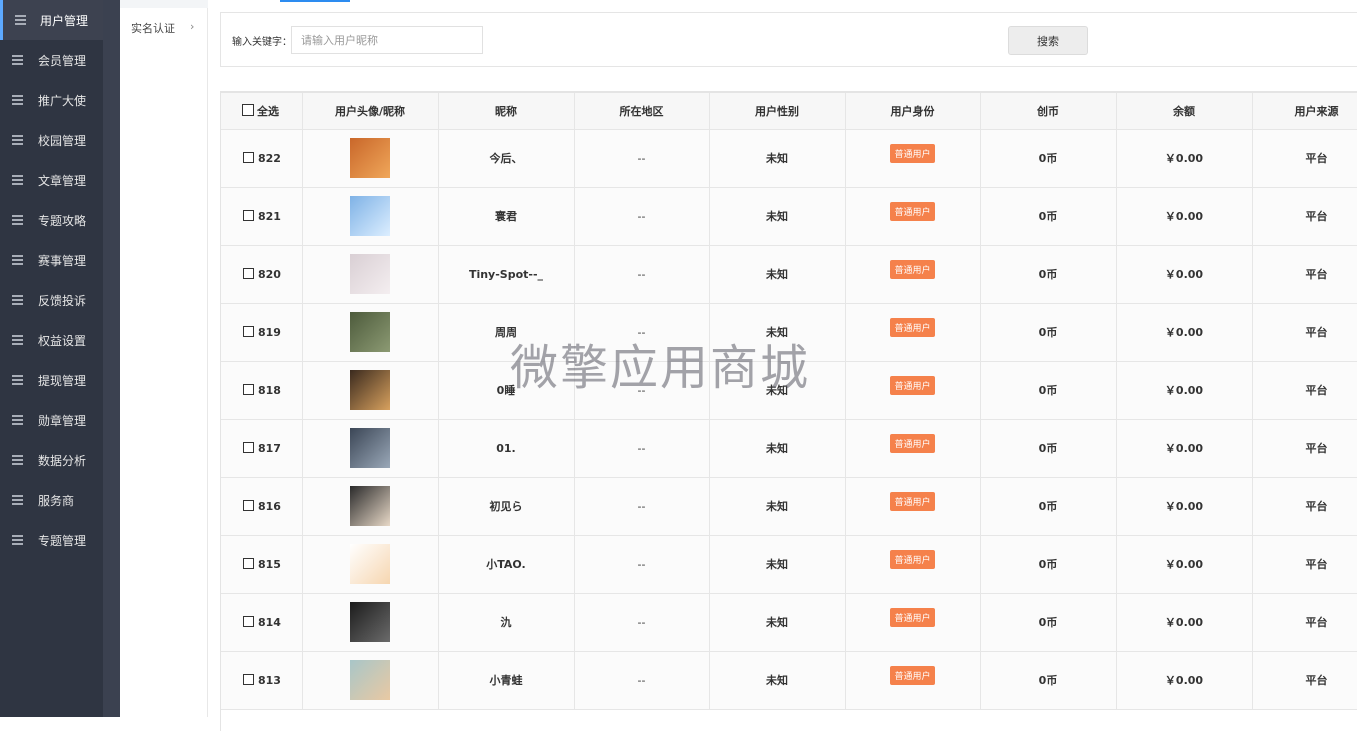  What do you see at coordinates (62, 420) in the screenshot?
I see `sidebar-item-label: 勋章管理` at bounding box center [62, 420].